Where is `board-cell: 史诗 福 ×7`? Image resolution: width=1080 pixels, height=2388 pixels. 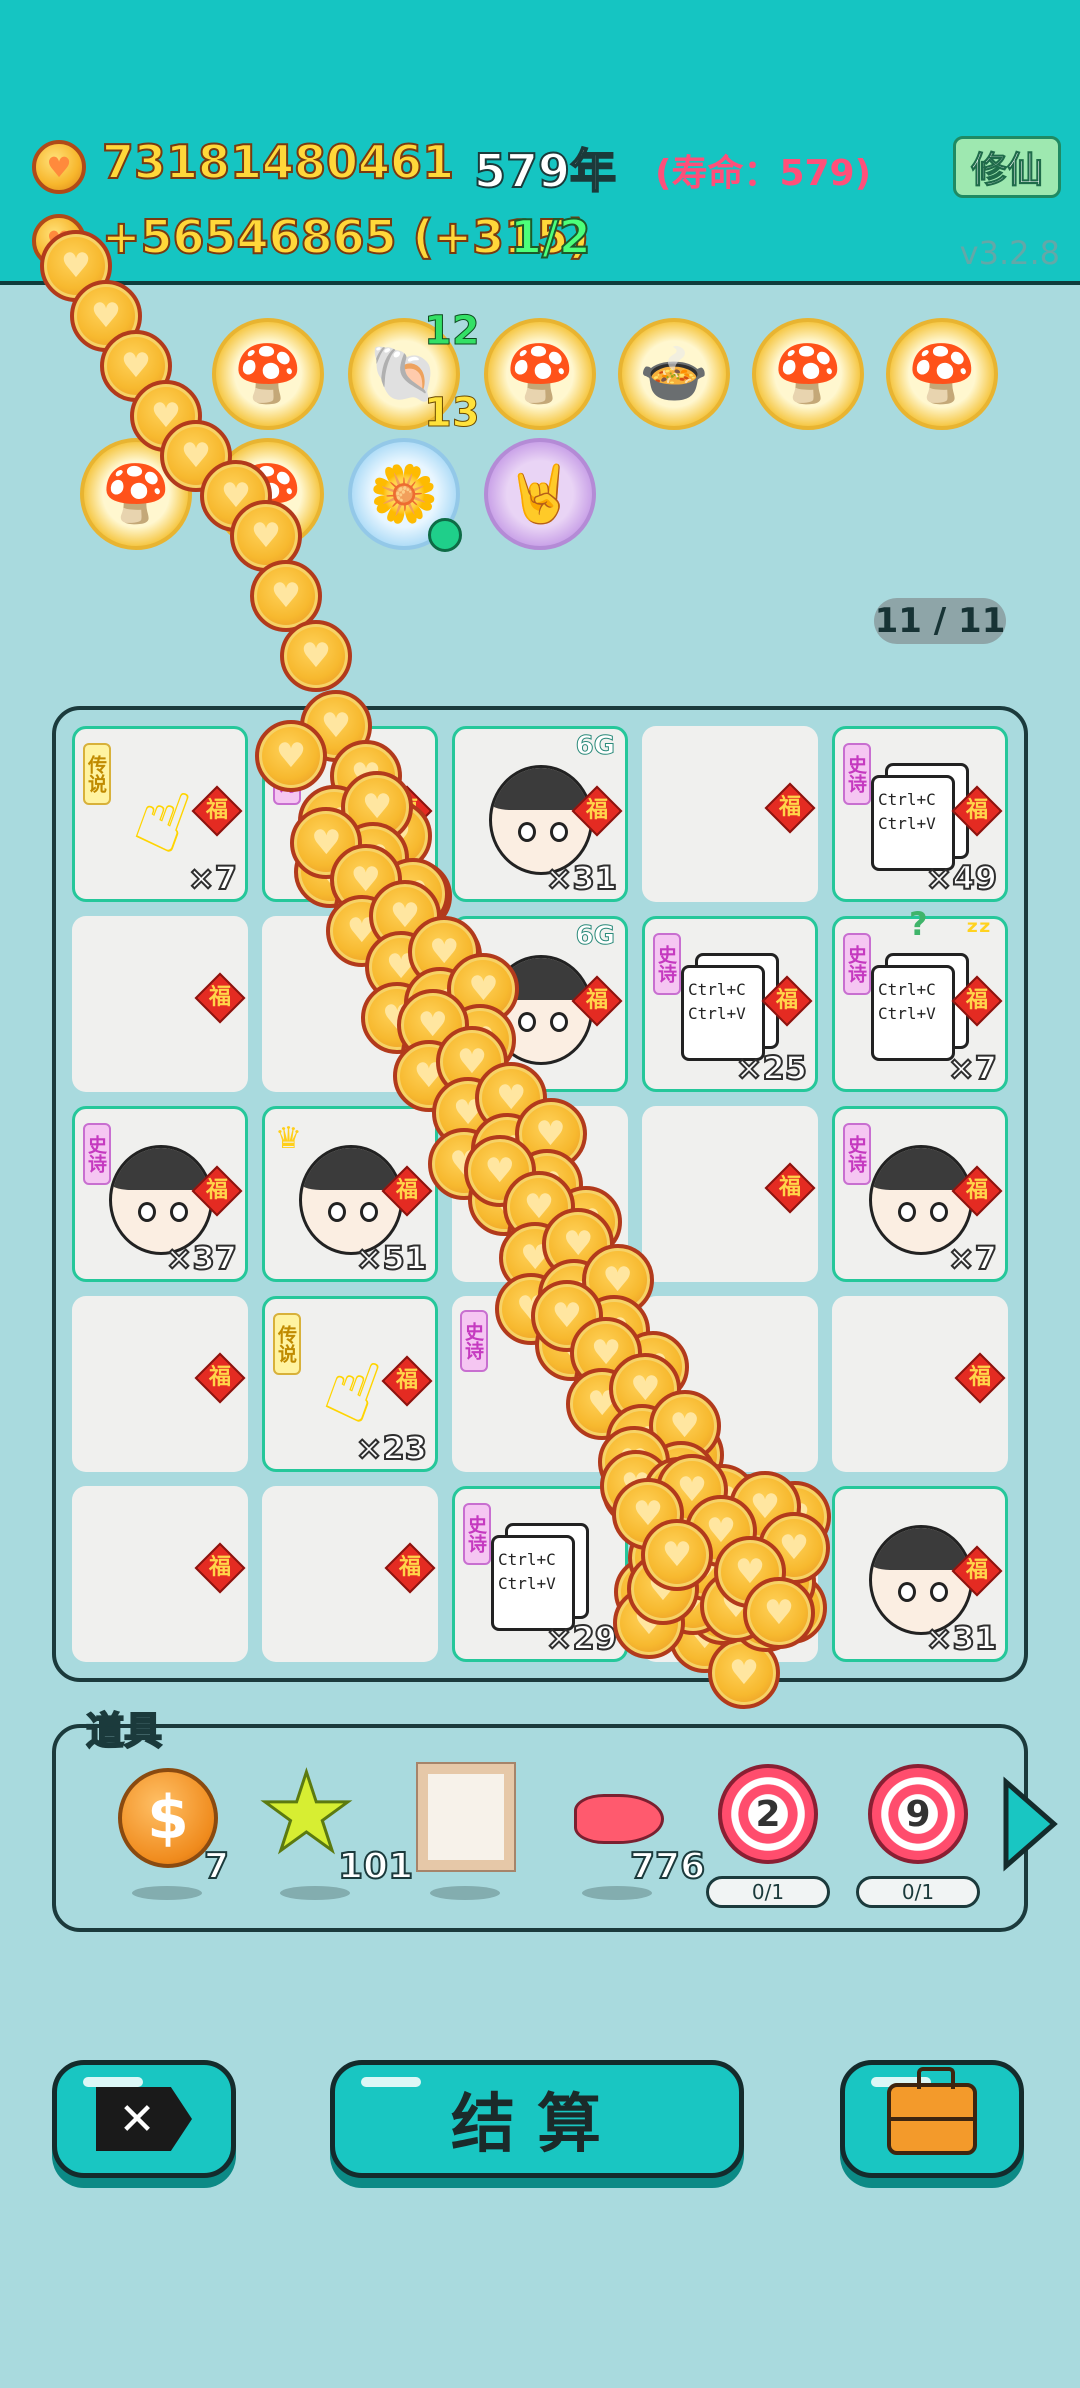 board-cell: 史诗 福 ×7 is located at coordinates (920, 1194).